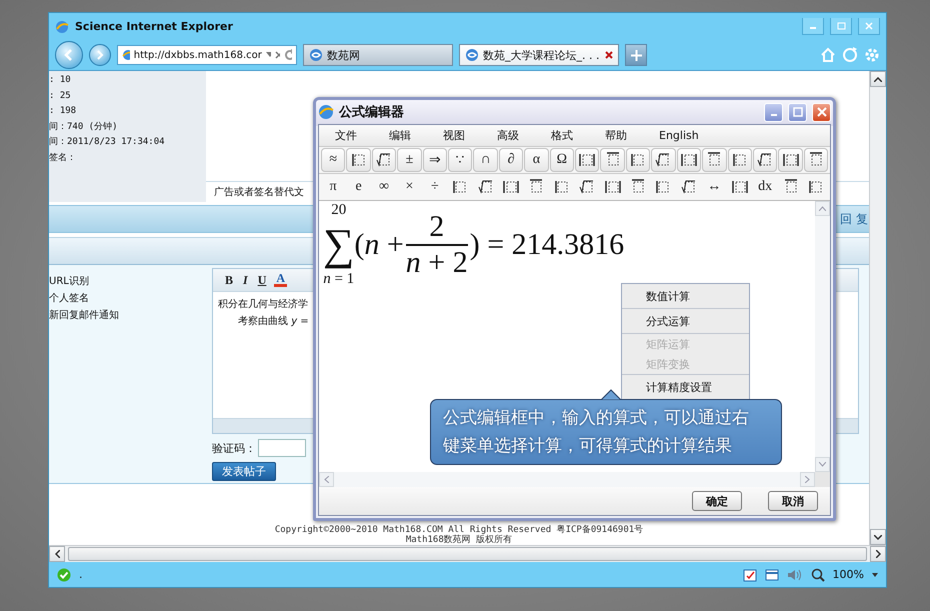  What do you see at coordinates (771, 575) in the screenshot?
I see `window-icon` at bounding box center [771, 575].